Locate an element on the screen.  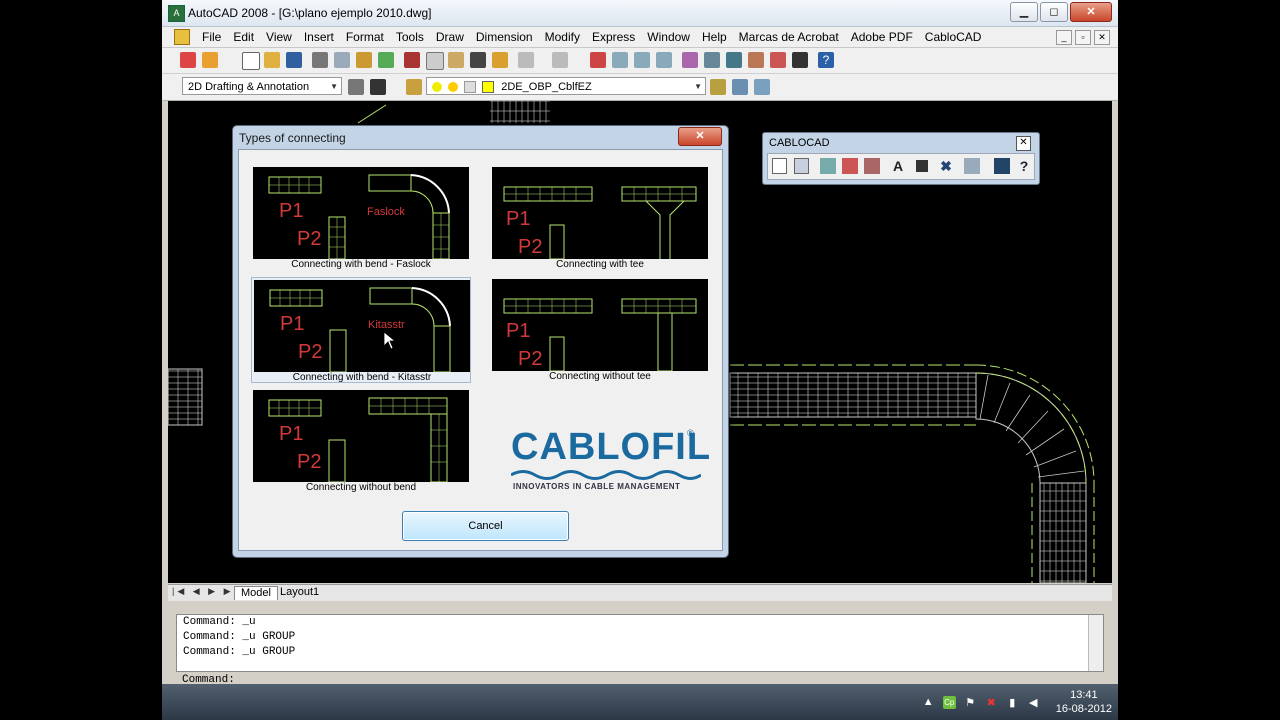
menu-file: File is located at coordinates (211, 37).